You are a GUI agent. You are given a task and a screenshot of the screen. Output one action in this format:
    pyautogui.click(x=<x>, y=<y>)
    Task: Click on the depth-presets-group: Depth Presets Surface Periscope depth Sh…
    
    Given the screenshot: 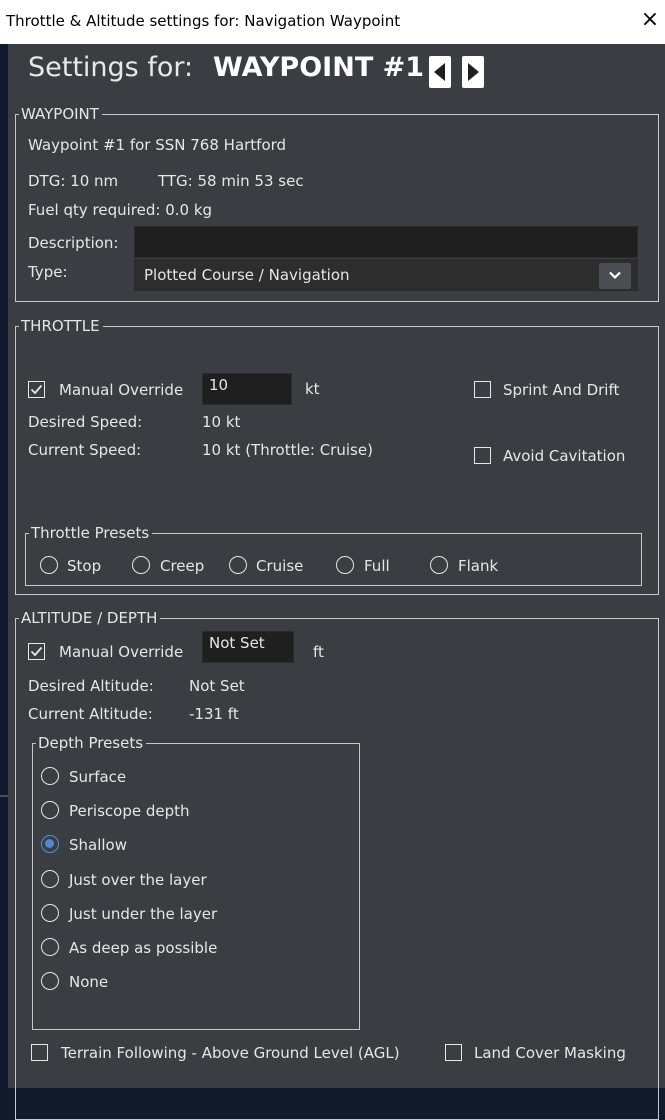 What is the action you would take?
    pyautogui.click(x=196, y=882)
    